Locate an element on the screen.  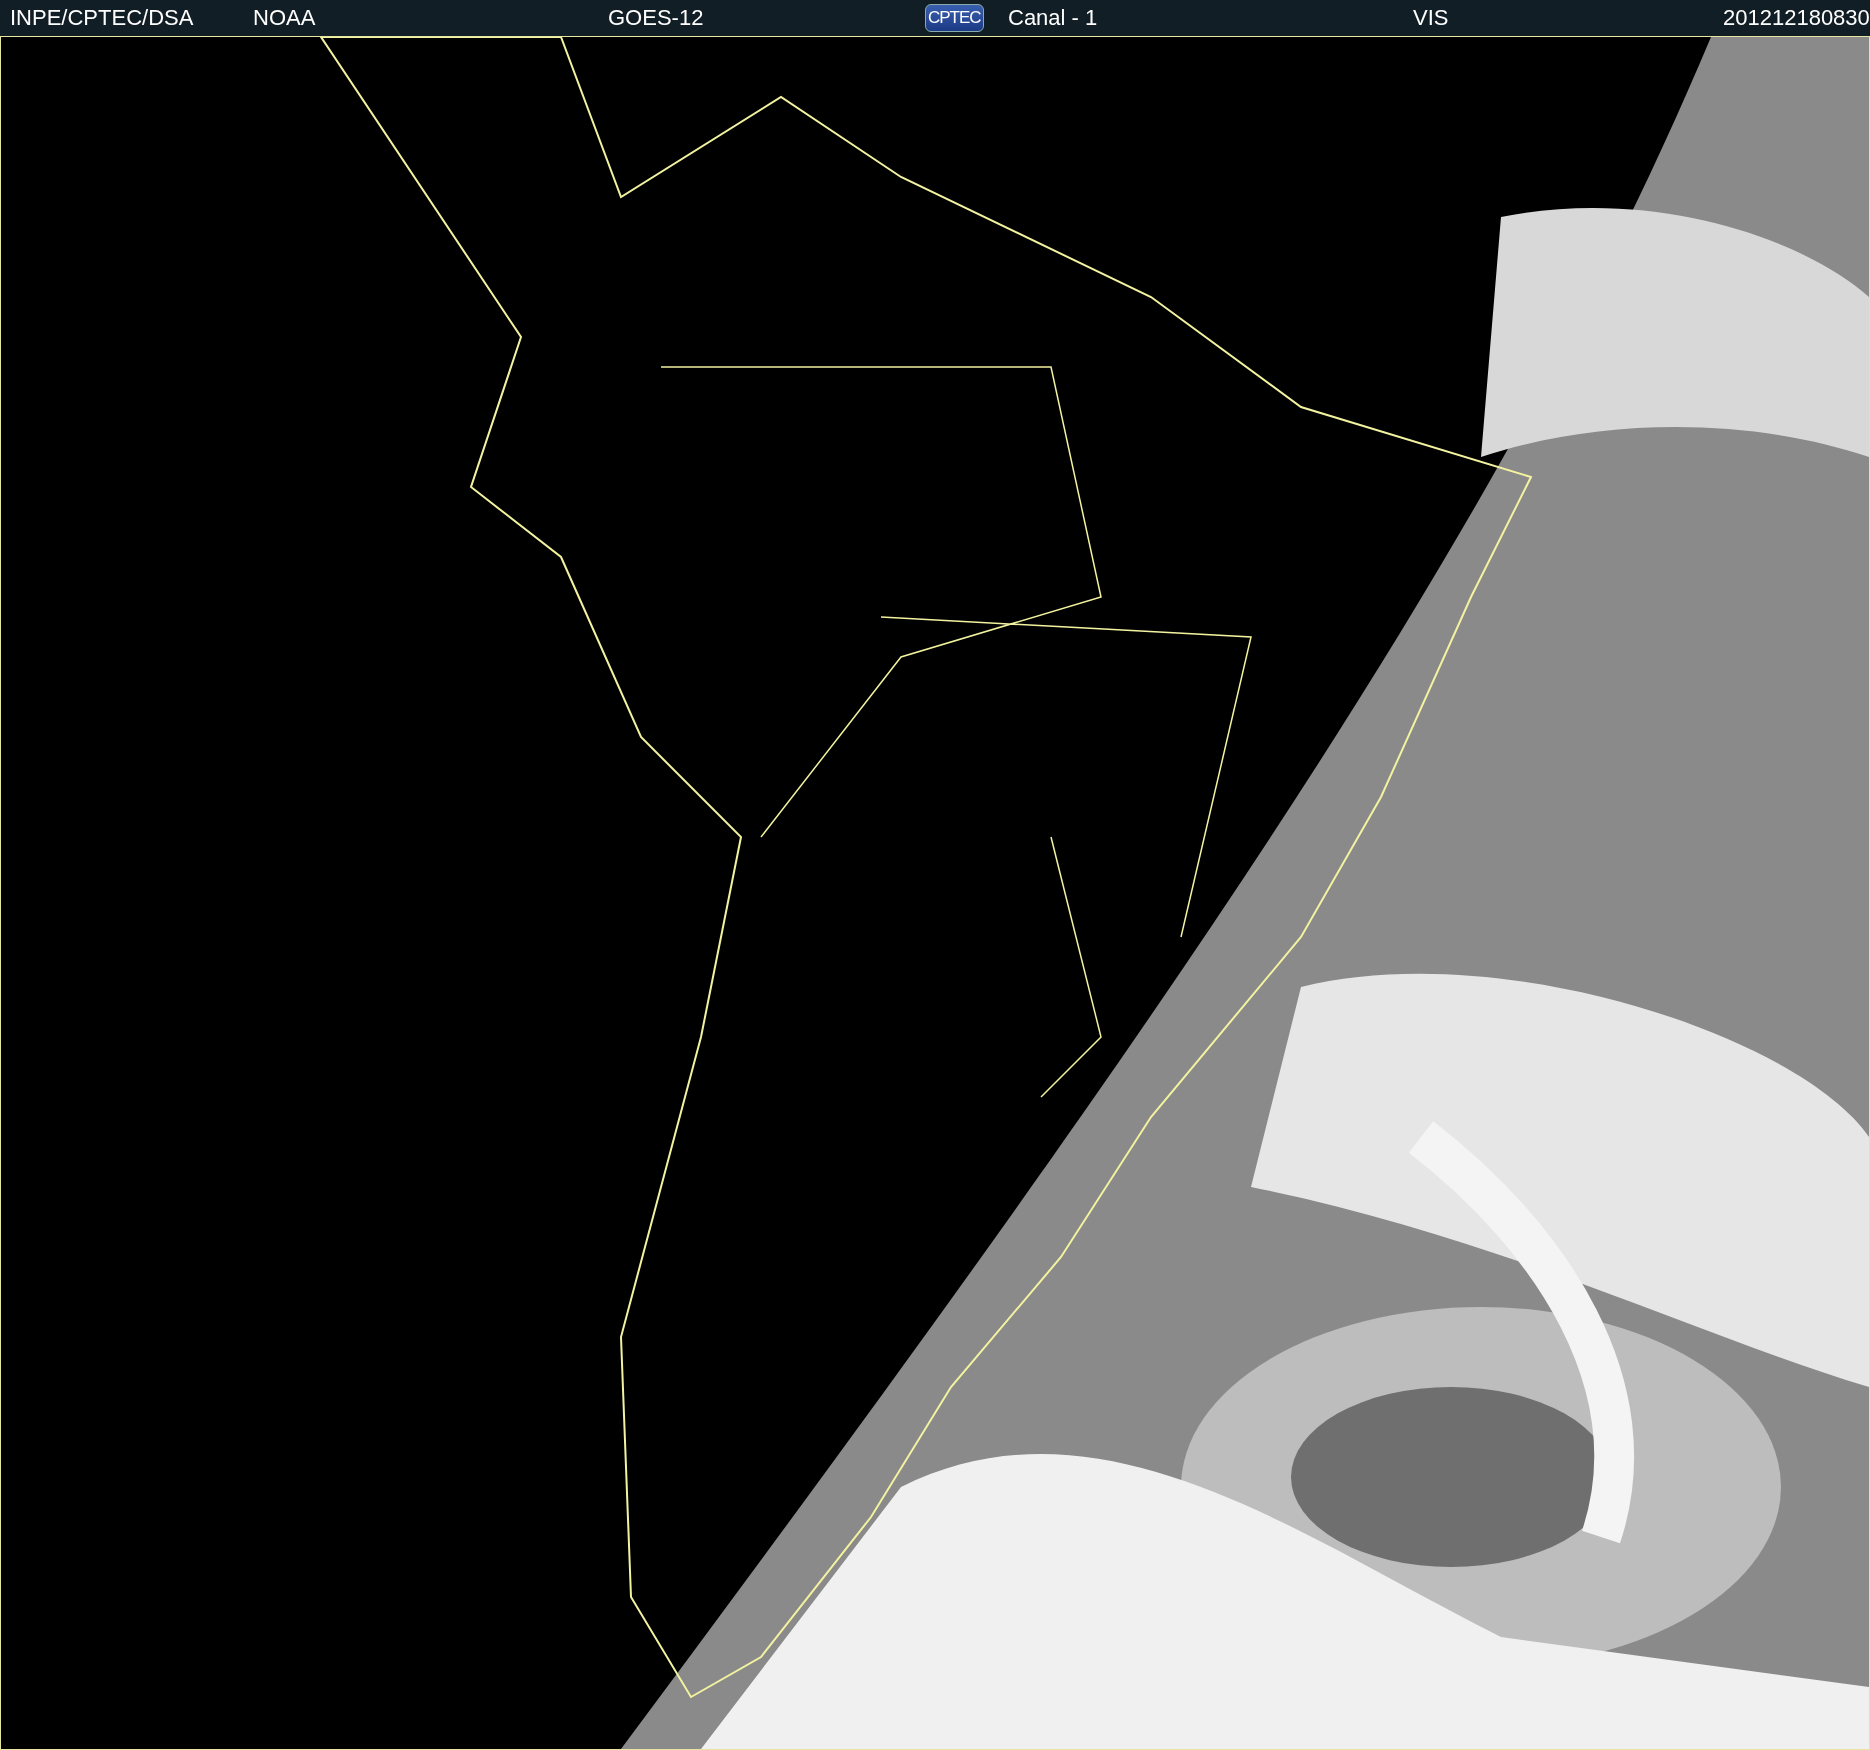
header-label: 201212180830 is located at coordinates (1796, 18).